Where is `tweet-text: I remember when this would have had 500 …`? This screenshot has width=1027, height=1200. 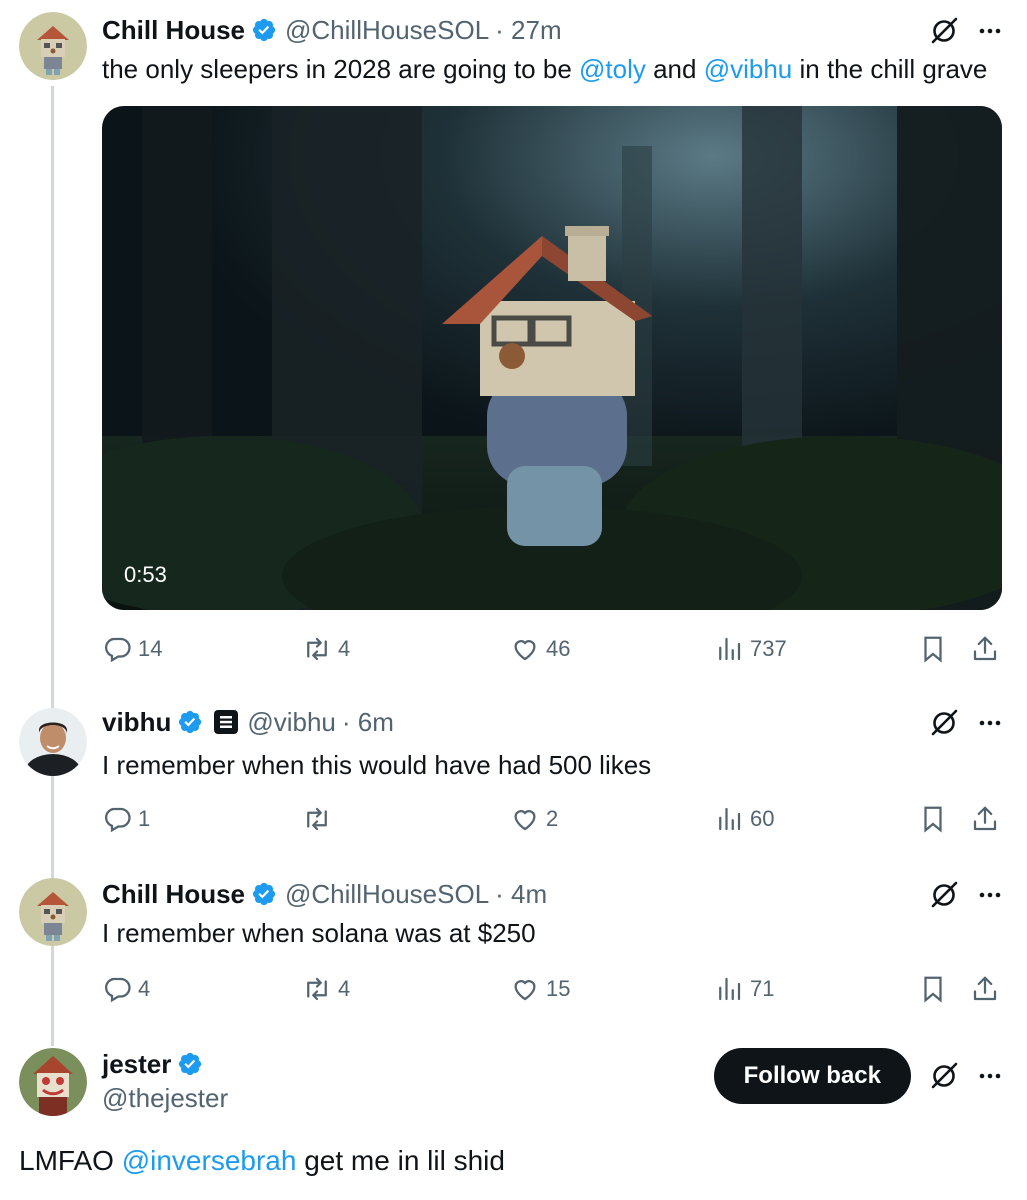 tweet-text: I remember when this would have had 500 … is located at coordinates (377, 765).